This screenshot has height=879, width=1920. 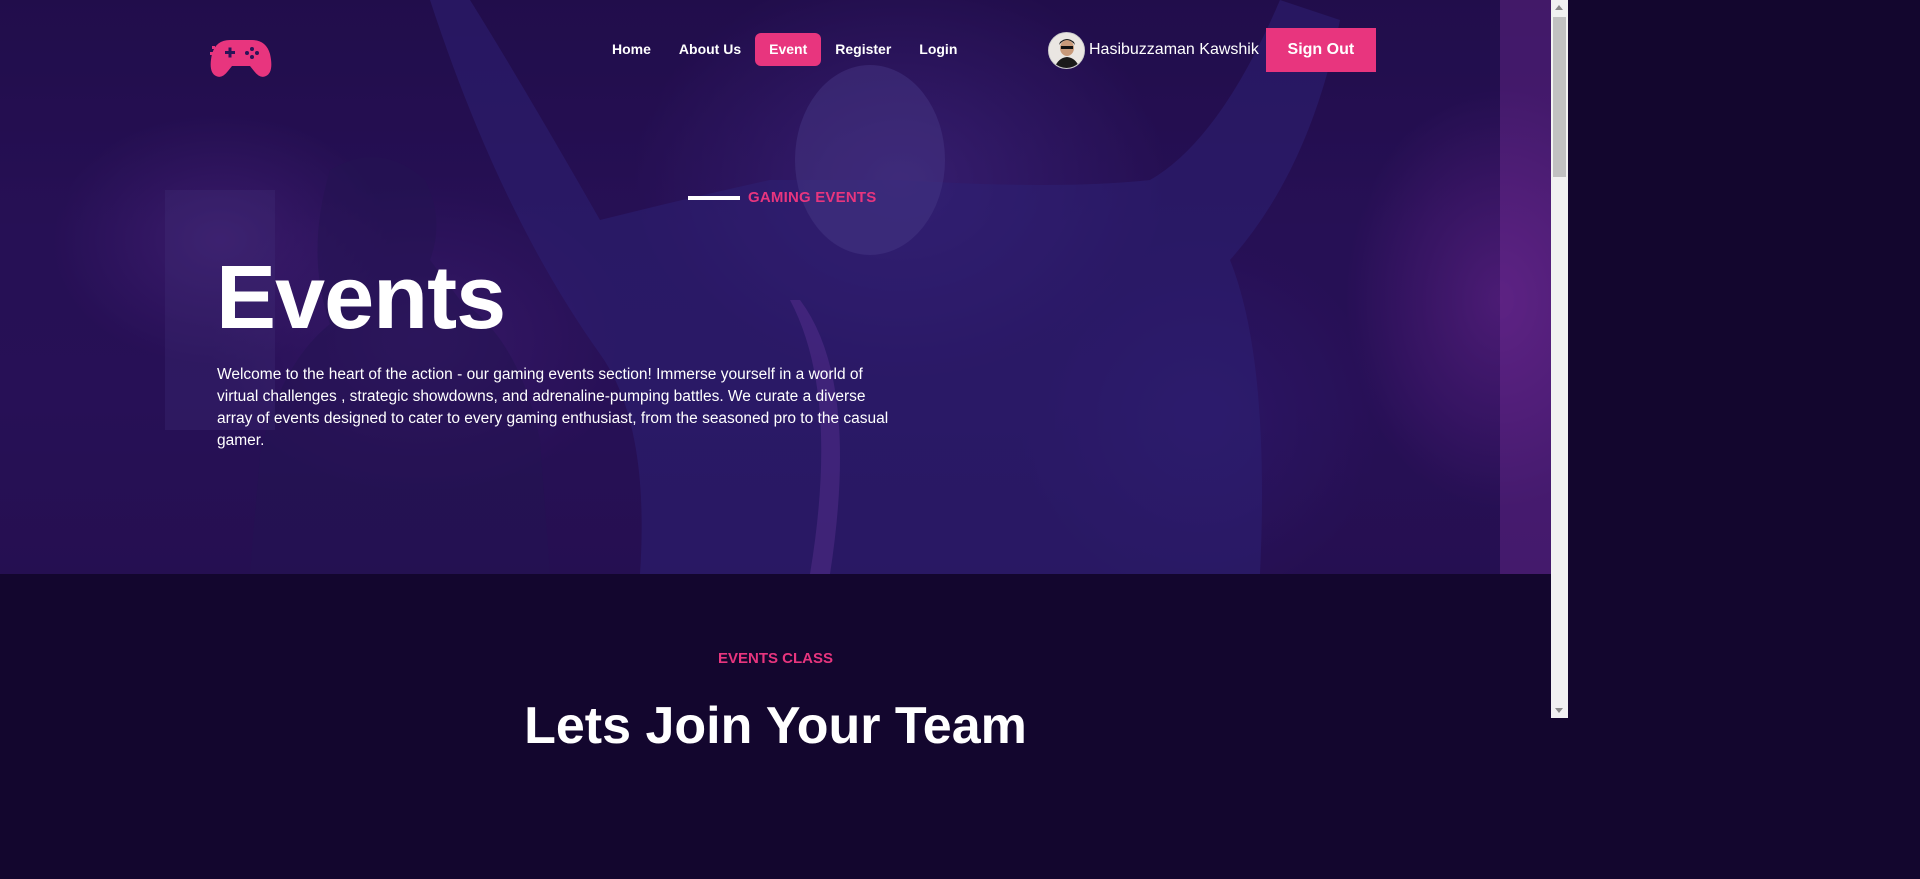 What do you see at coordinates (710, 49) in the screenshot?
I see `nav-about-us: About Us` at bounding box center [710, 49].